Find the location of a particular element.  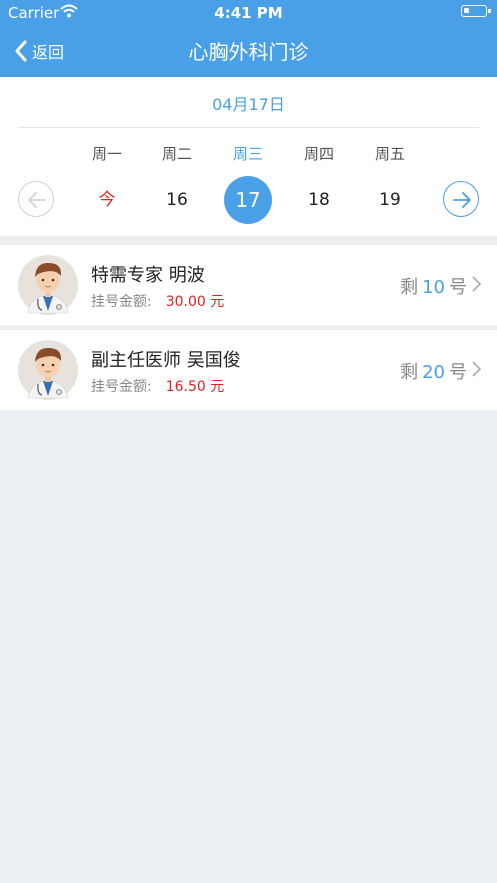

day-today: 今 is located at coordinates (107, 200).